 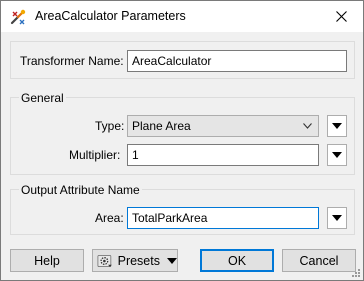 I want to click on help-button: Help, so click(x=47, y=260).